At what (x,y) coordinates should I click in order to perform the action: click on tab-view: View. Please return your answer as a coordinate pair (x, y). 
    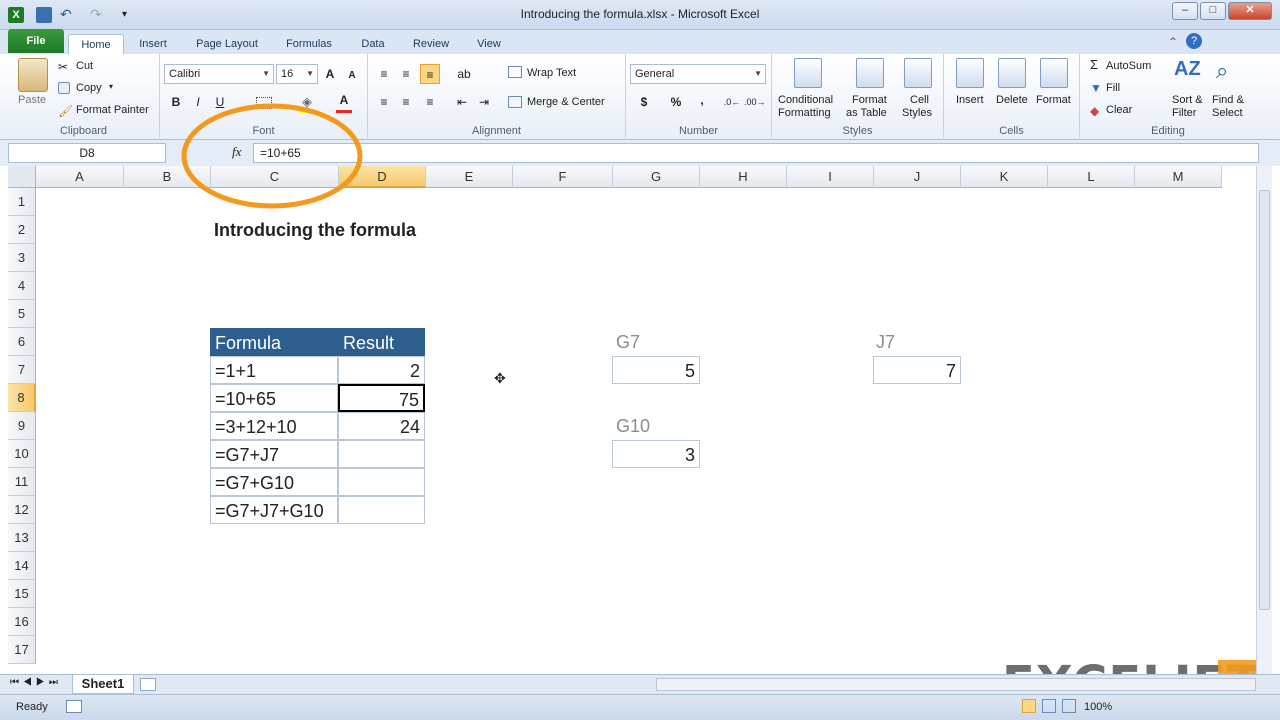
    Looking at the image, I should click on (489, 44).